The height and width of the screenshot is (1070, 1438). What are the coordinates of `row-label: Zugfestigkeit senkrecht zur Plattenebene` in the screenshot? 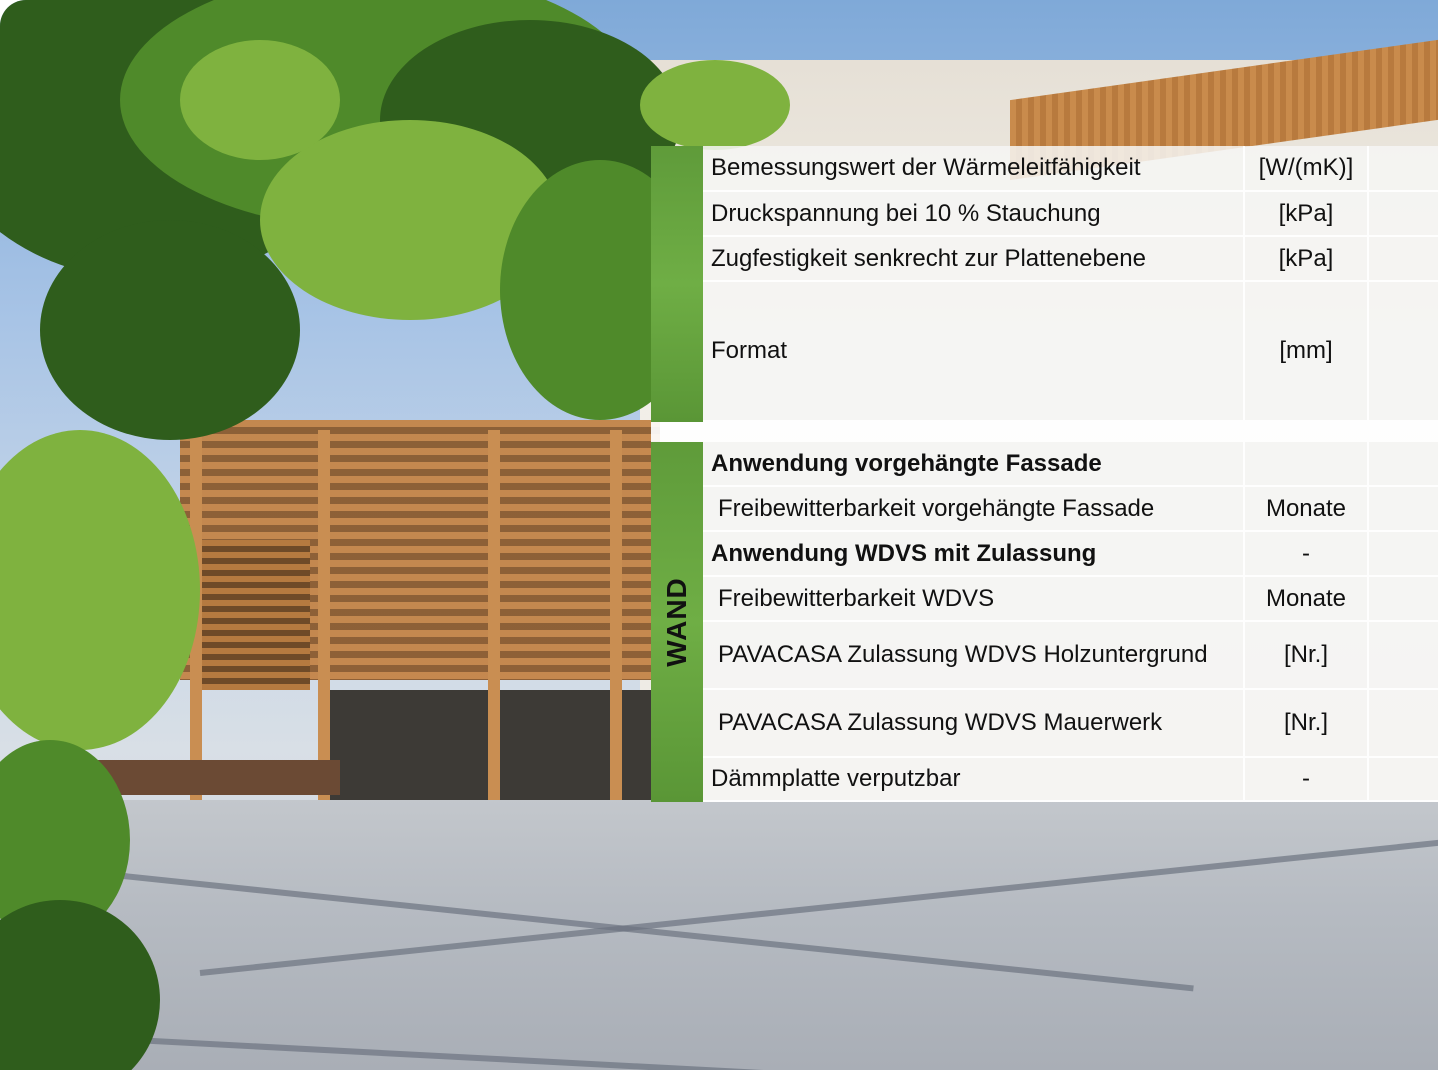 It's located at (974, 258).